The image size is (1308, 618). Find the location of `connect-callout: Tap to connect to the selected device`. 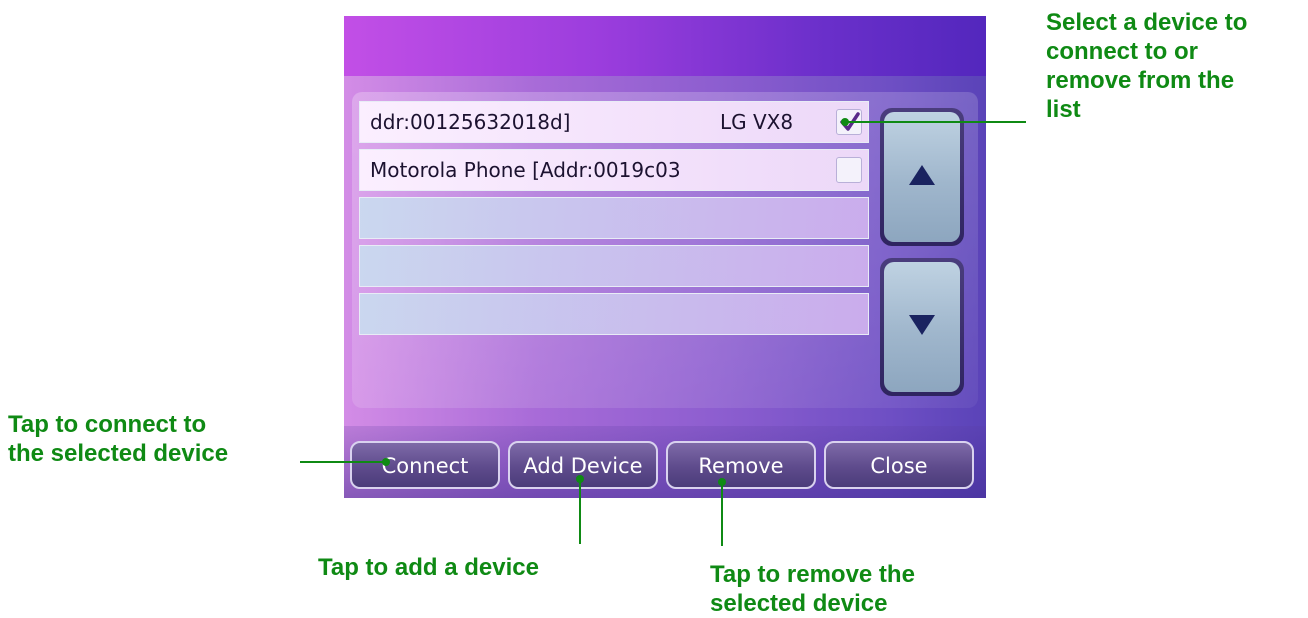

connect-callout: Tap to connect to the selected device is located at coordinates (118, 439).